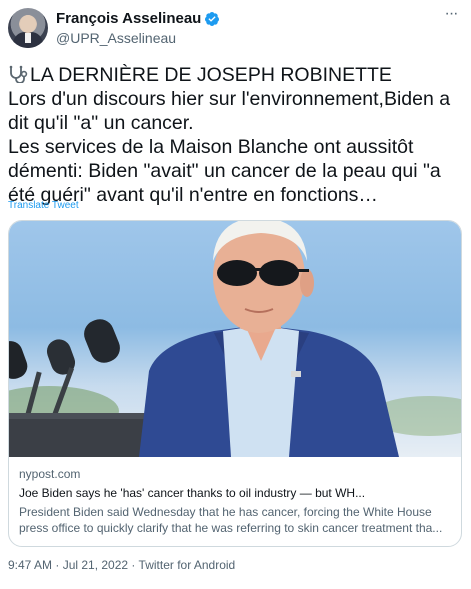 Image resolution: width=471 pixels, height=589 pixels. Describe the element at coordinates (28, 28) in the screenshot. I see `avatar` at that location.